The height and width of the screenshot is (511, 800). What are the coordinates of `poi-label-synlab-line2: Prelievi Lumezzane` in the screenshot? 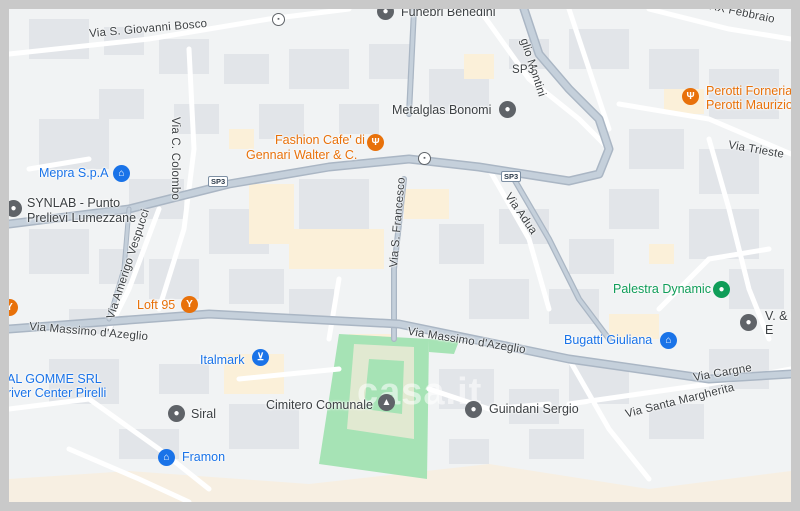 It's located at (81, 218).